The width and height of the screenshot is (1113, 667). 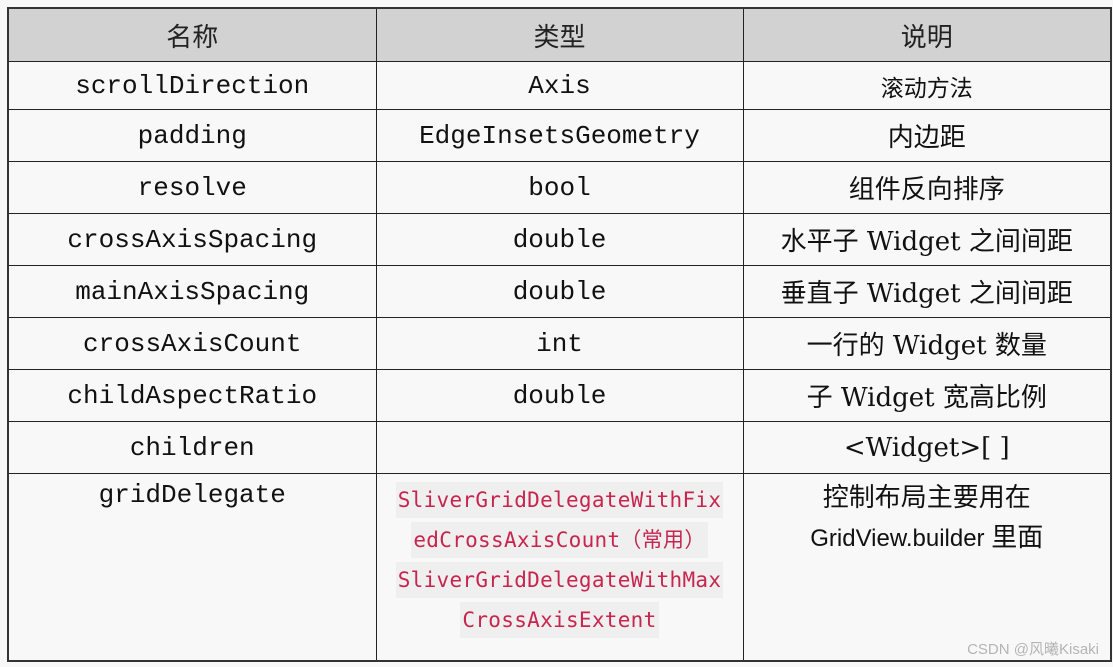 I want to click on cell-type: EdgeInsetsGeometry, so click(x=559, y=135).